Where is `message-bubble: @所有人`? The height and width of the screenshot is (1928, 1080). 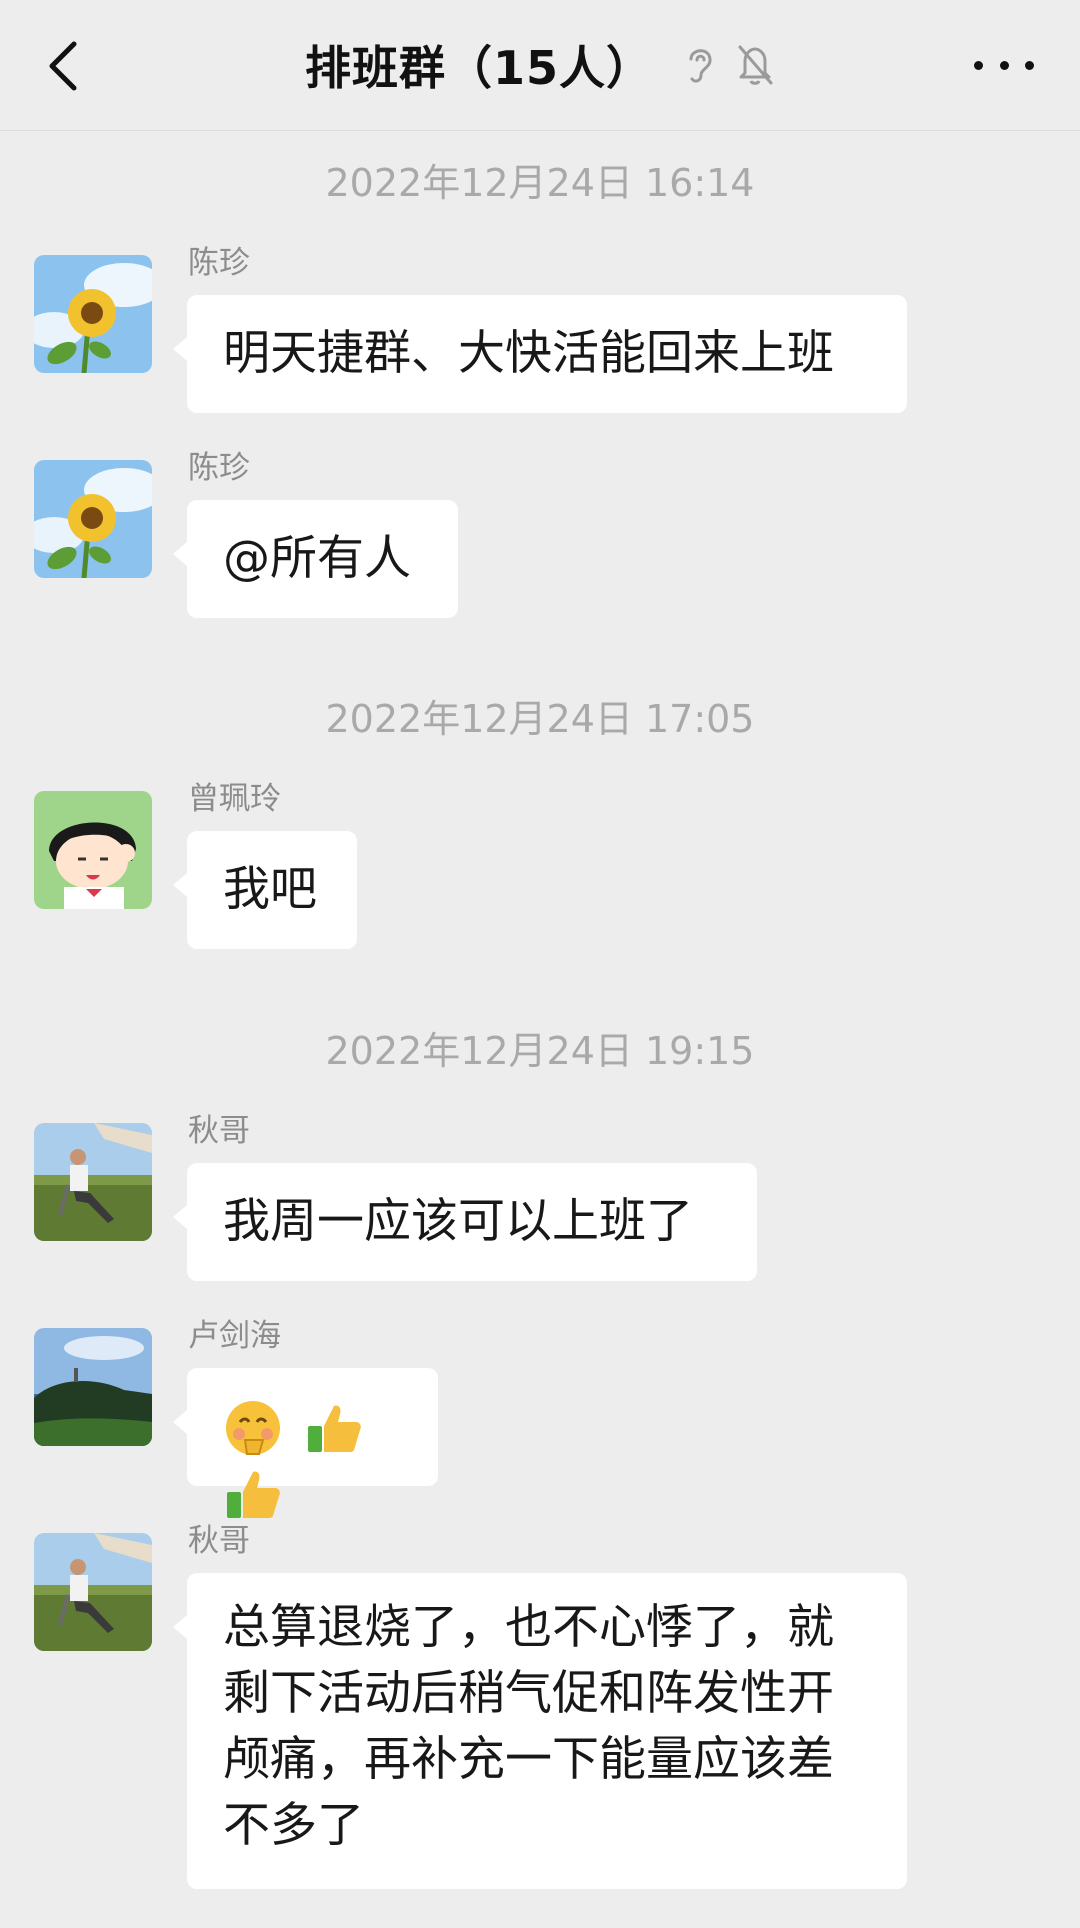 message-bubble: @所有人 is located at coordinates (315, 559).